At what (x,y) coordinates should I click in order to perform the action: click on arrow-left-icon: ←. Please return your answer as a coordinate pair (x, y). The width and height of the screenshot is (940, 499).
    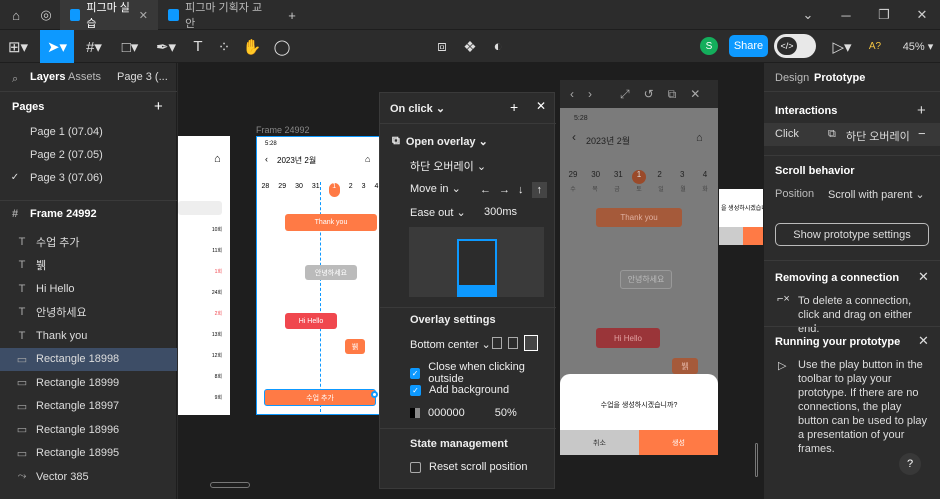
    Looking at the image, I should click on (485, 190).